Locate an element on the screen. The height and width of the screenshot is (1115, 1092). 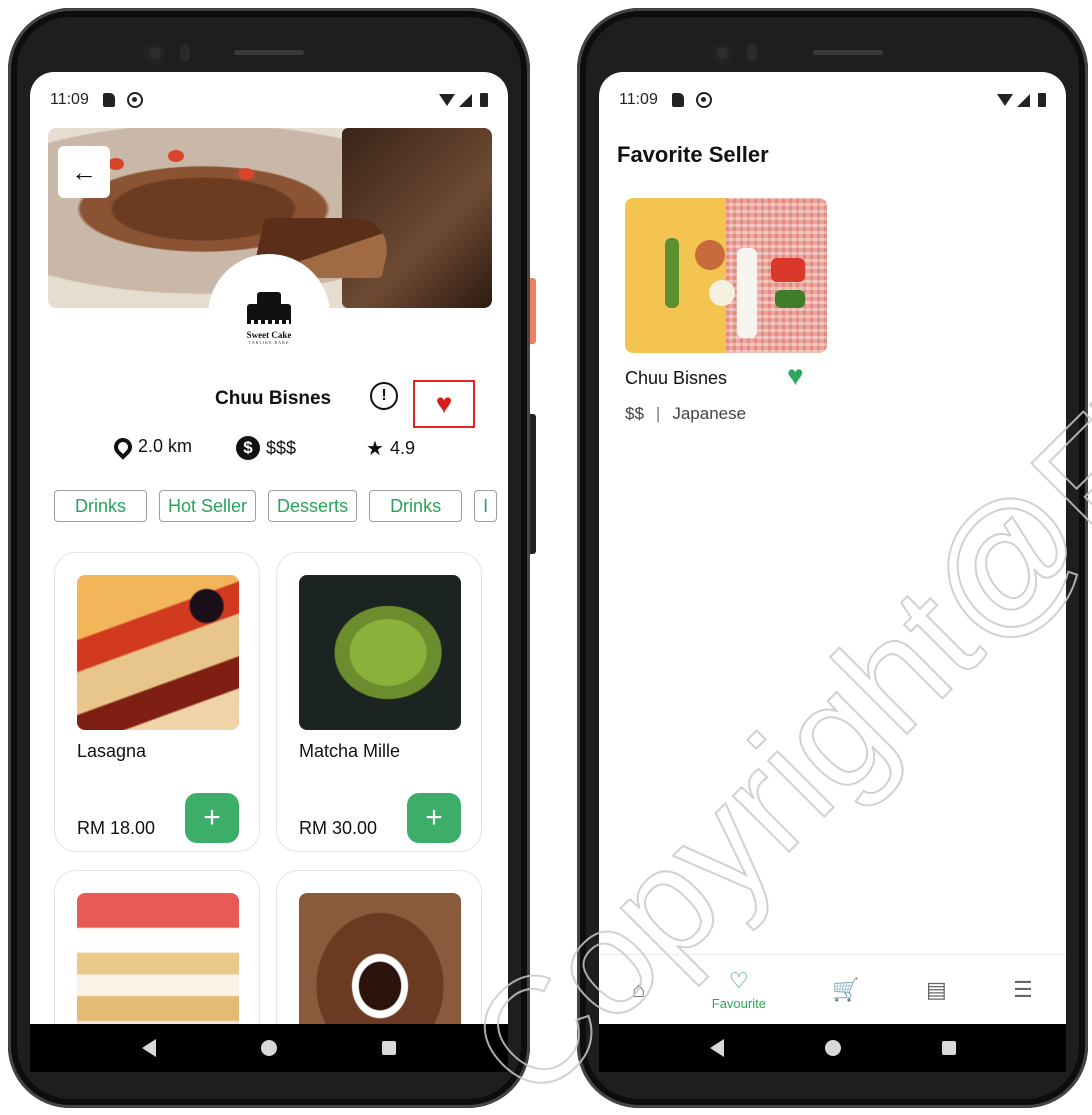
seller-image is located at coordinates (726, 275).